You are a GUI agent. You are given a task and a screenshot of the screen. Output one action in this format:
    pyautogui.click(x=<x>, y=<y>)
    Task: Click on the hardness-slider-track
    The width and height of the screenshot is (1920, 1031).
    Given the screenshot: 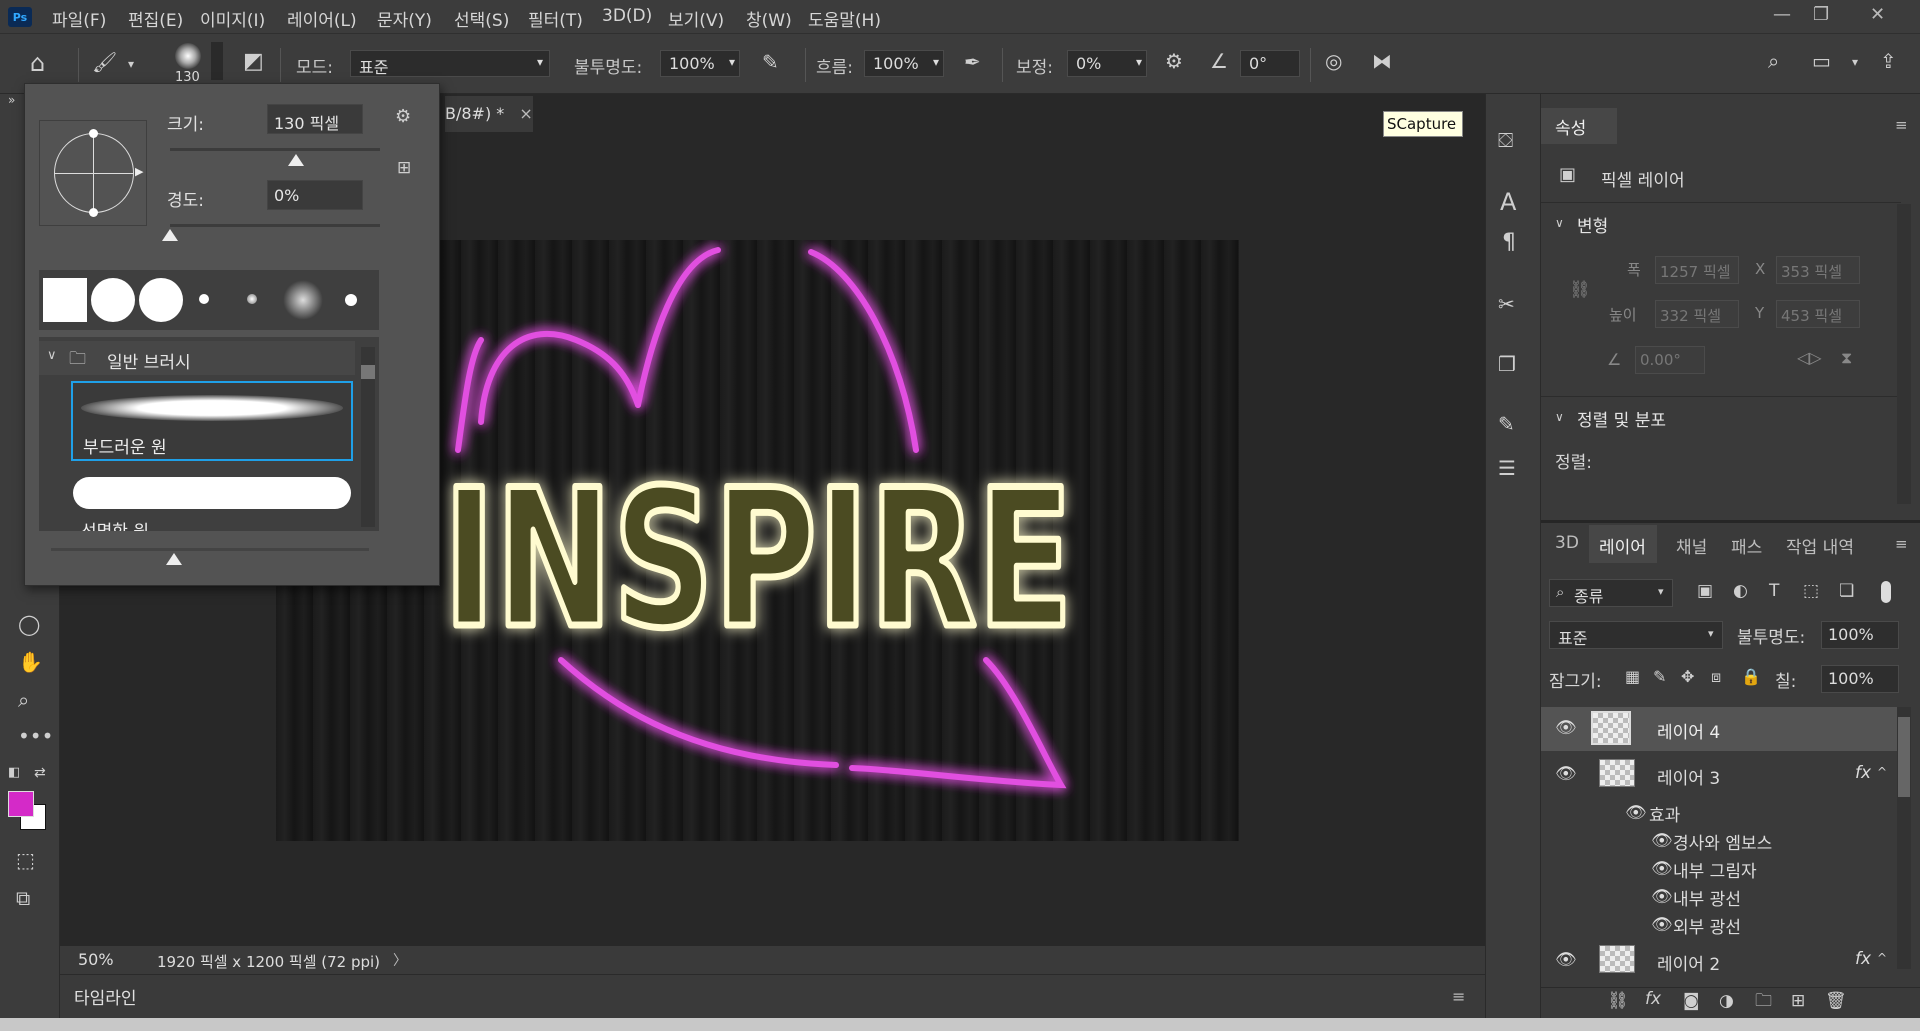 What is the action you would take?
    pyautogui.click(x=275, y=225)
    